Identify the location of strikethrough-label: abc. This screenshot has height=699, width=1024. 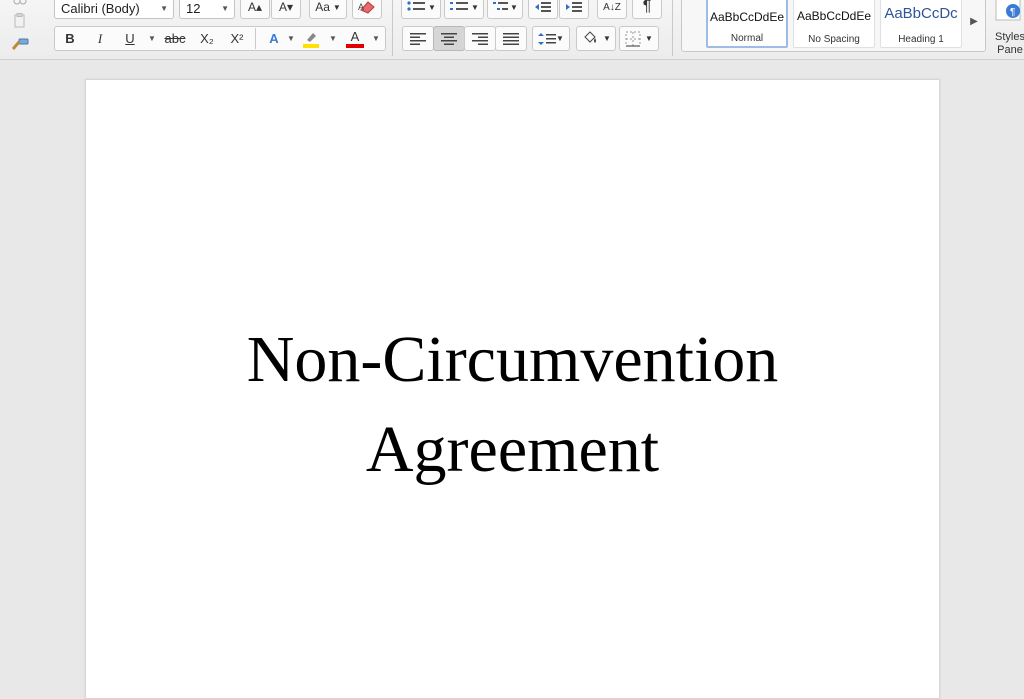
(175, 38).